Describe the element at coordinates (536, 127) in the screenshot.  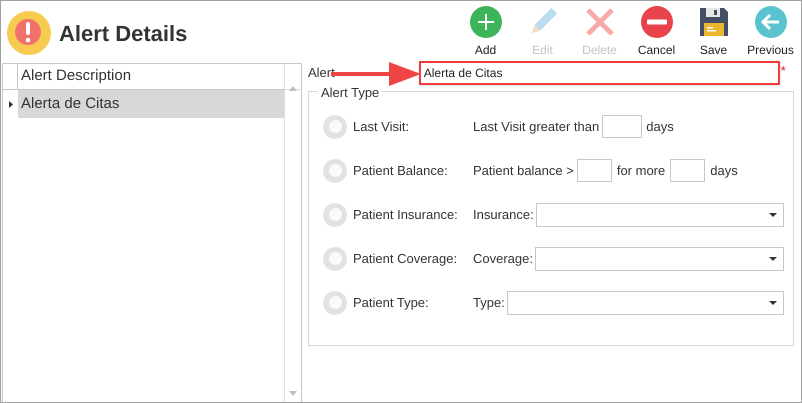
I see `field-label: Last Visit greater than` at that location.